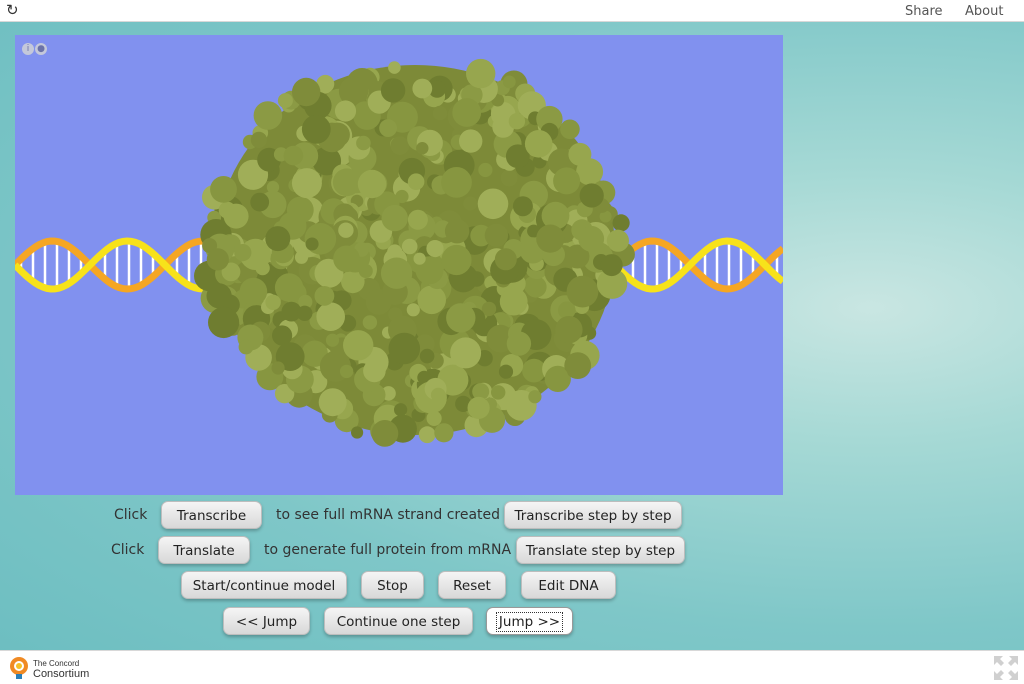 The image size is (1024, 684). What do you see at coordinates (568, 585) in the screenshot?
I see `edit-dna-button: Edit DNA` at bounding box center [568, 585].